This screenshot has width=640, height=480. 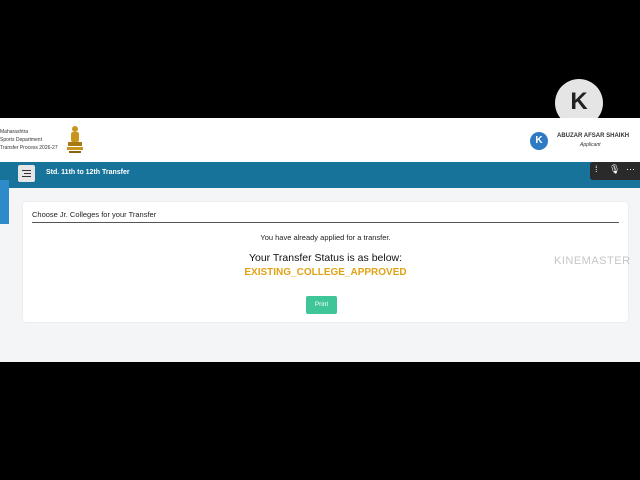 I want to click on avatar: K, so click(x=539, y=141).